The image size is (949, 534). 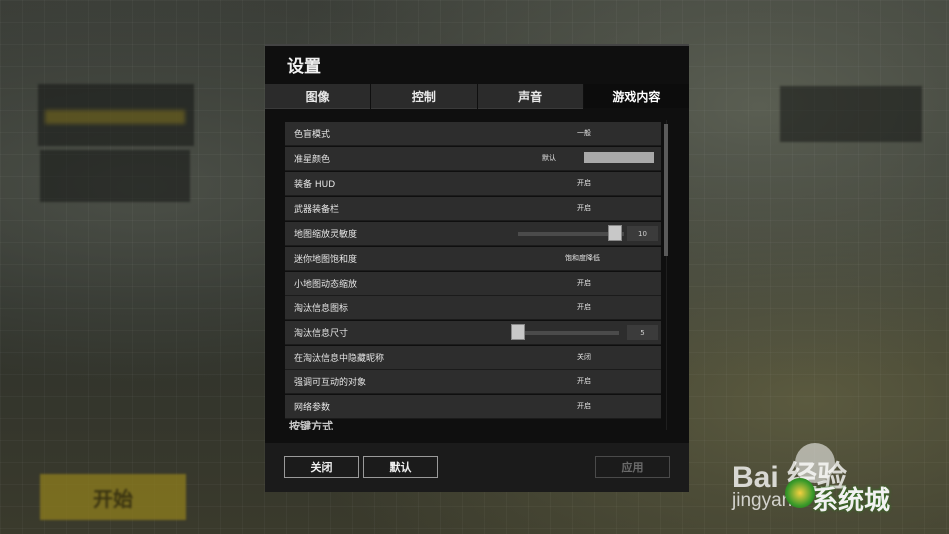 I want to click on setting-label: 准星颜色, so click(x=312, y=160).